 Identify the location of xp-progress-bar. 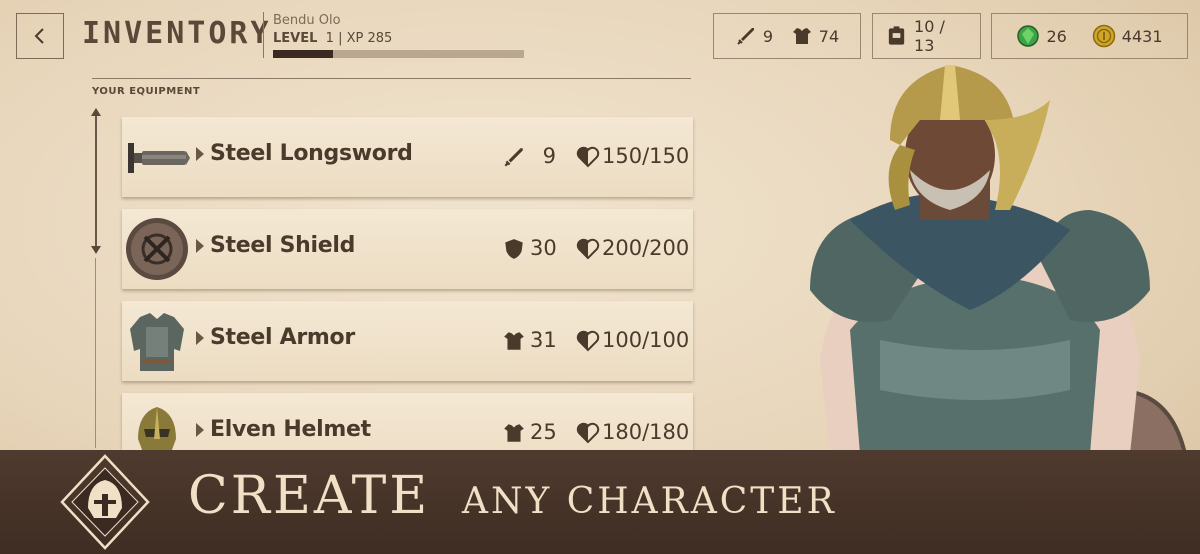
(398, 54).